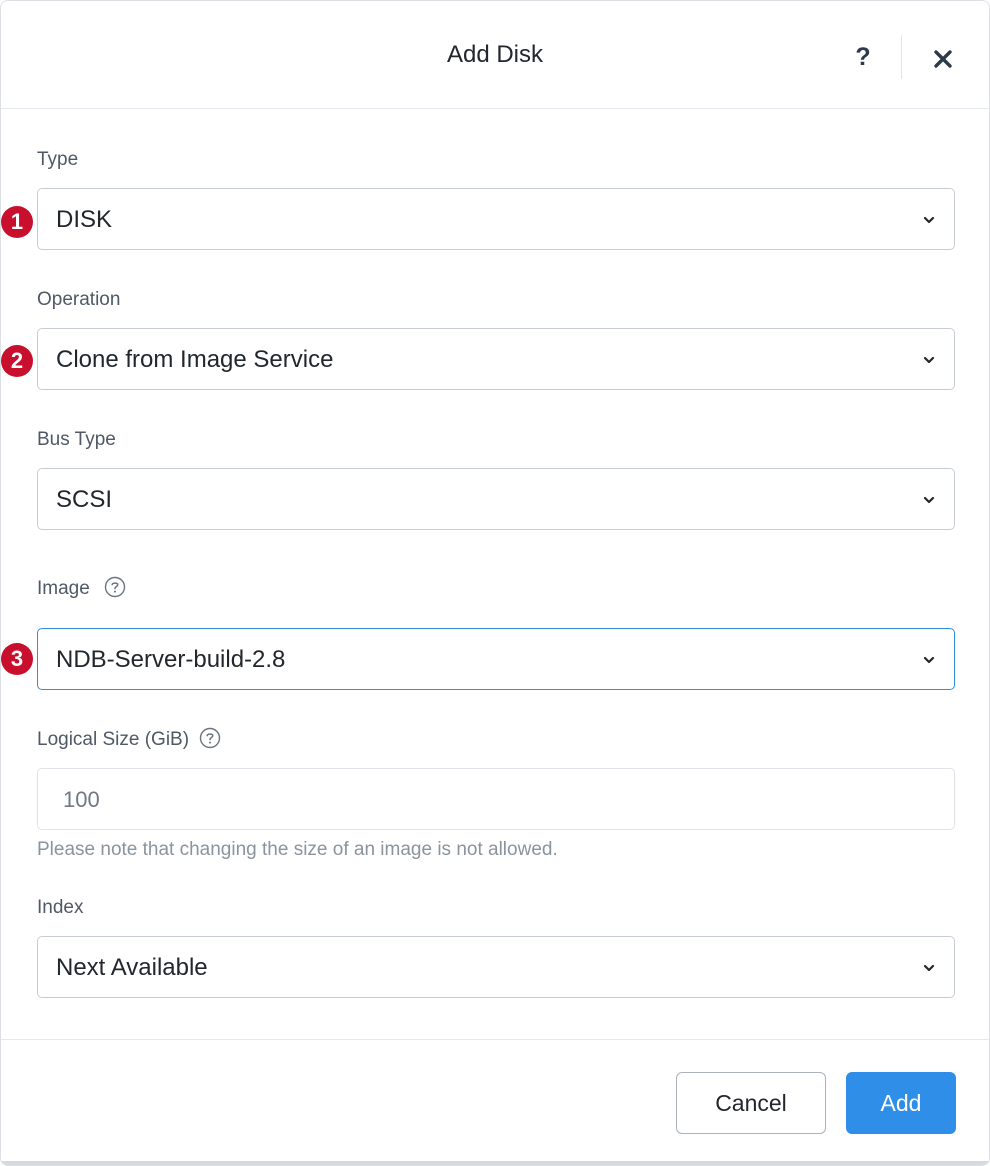  Describe the element at coordinates (60, 907) in the screenshot. I see `index-label: Index` at that location.